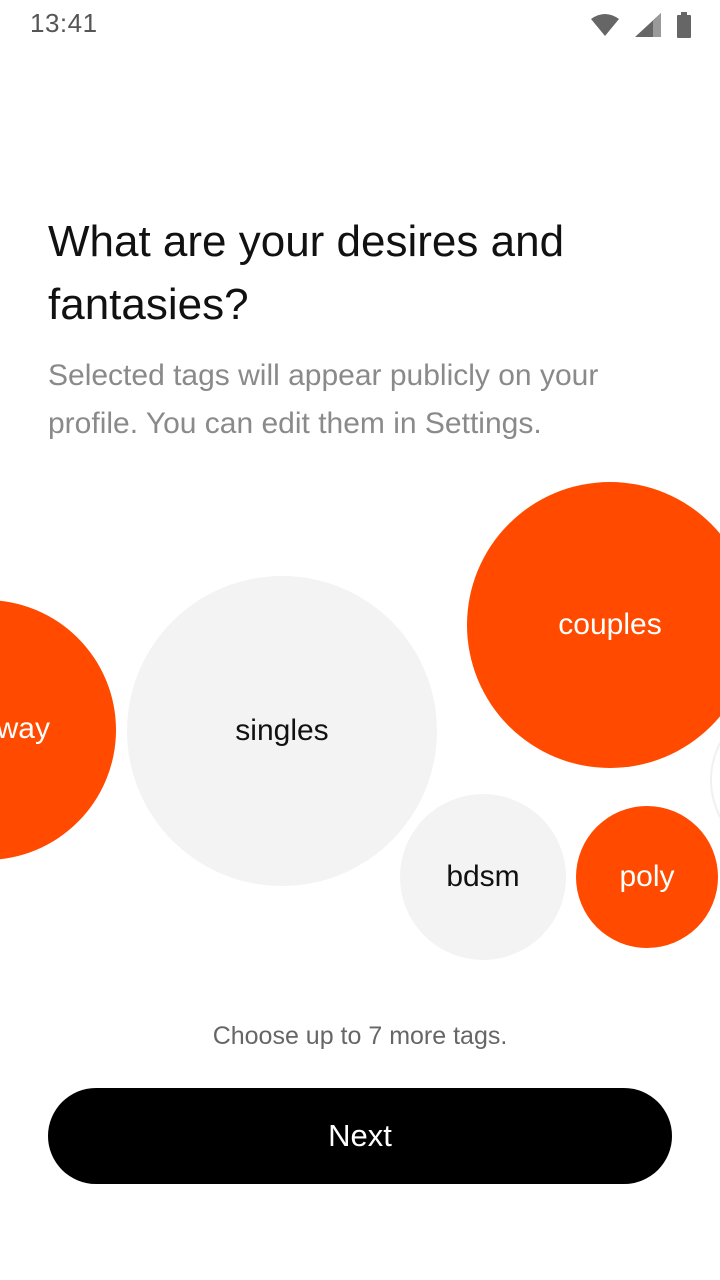 Image resolution: width=720 pixels, height=1280 pixels. I want to click on tag-bubble-poly: poly, so click(647, 877).